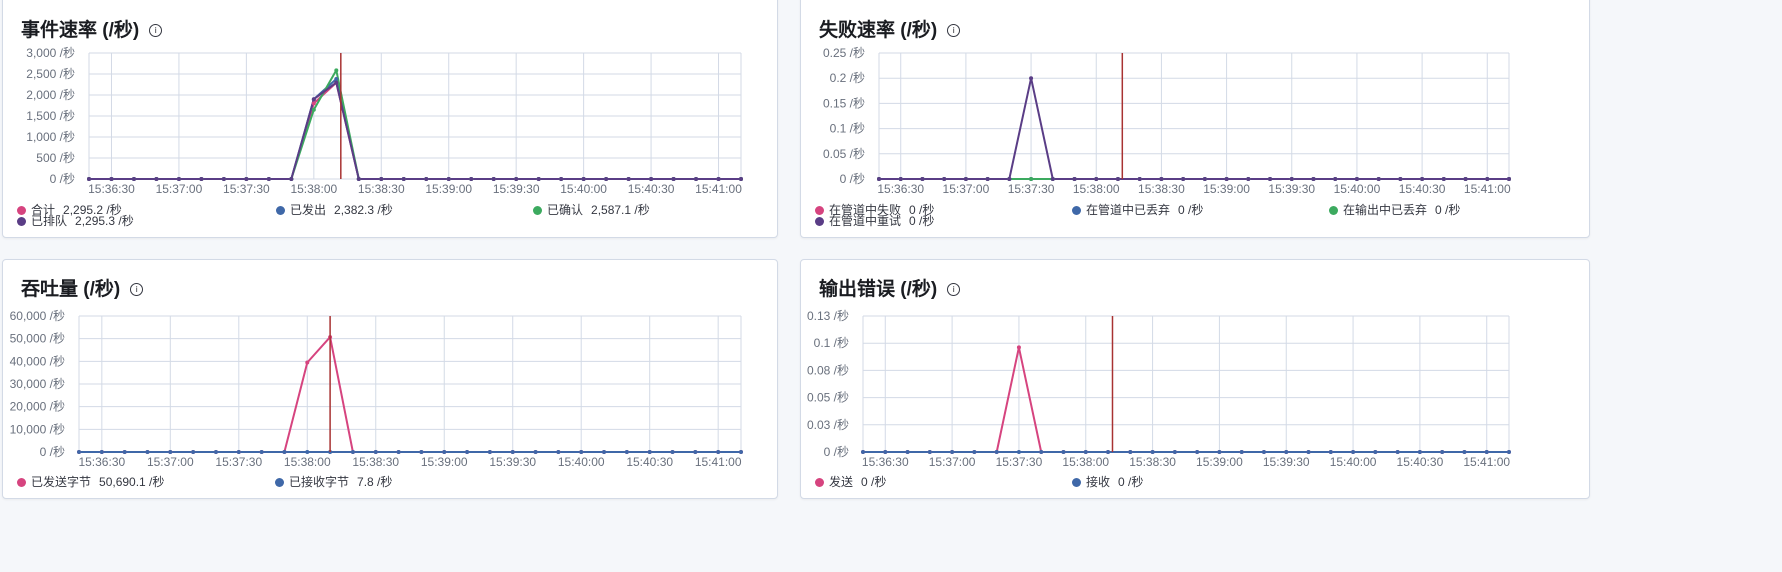 This screenshot has height=572, width=1782. What do you see at coordinates (850, 481) in the screenshot?
I see `legend-item: 发送 0 /秒` at bounding box center [850, 481].